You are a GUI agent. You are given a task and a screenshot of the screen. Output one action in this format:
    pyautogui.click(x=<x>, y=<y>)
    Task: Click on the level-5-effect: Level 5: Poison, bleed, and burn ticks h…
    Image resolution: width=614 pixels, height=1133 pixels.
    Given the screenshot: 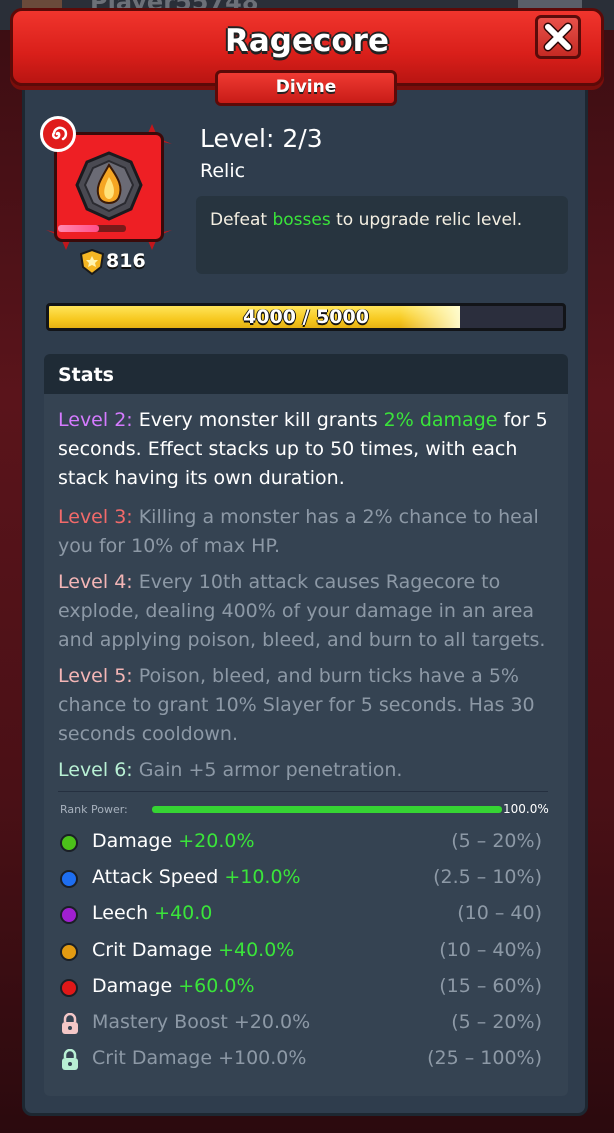 What is the action you would take?
    pyautogui.click(x=296, y=705)
    